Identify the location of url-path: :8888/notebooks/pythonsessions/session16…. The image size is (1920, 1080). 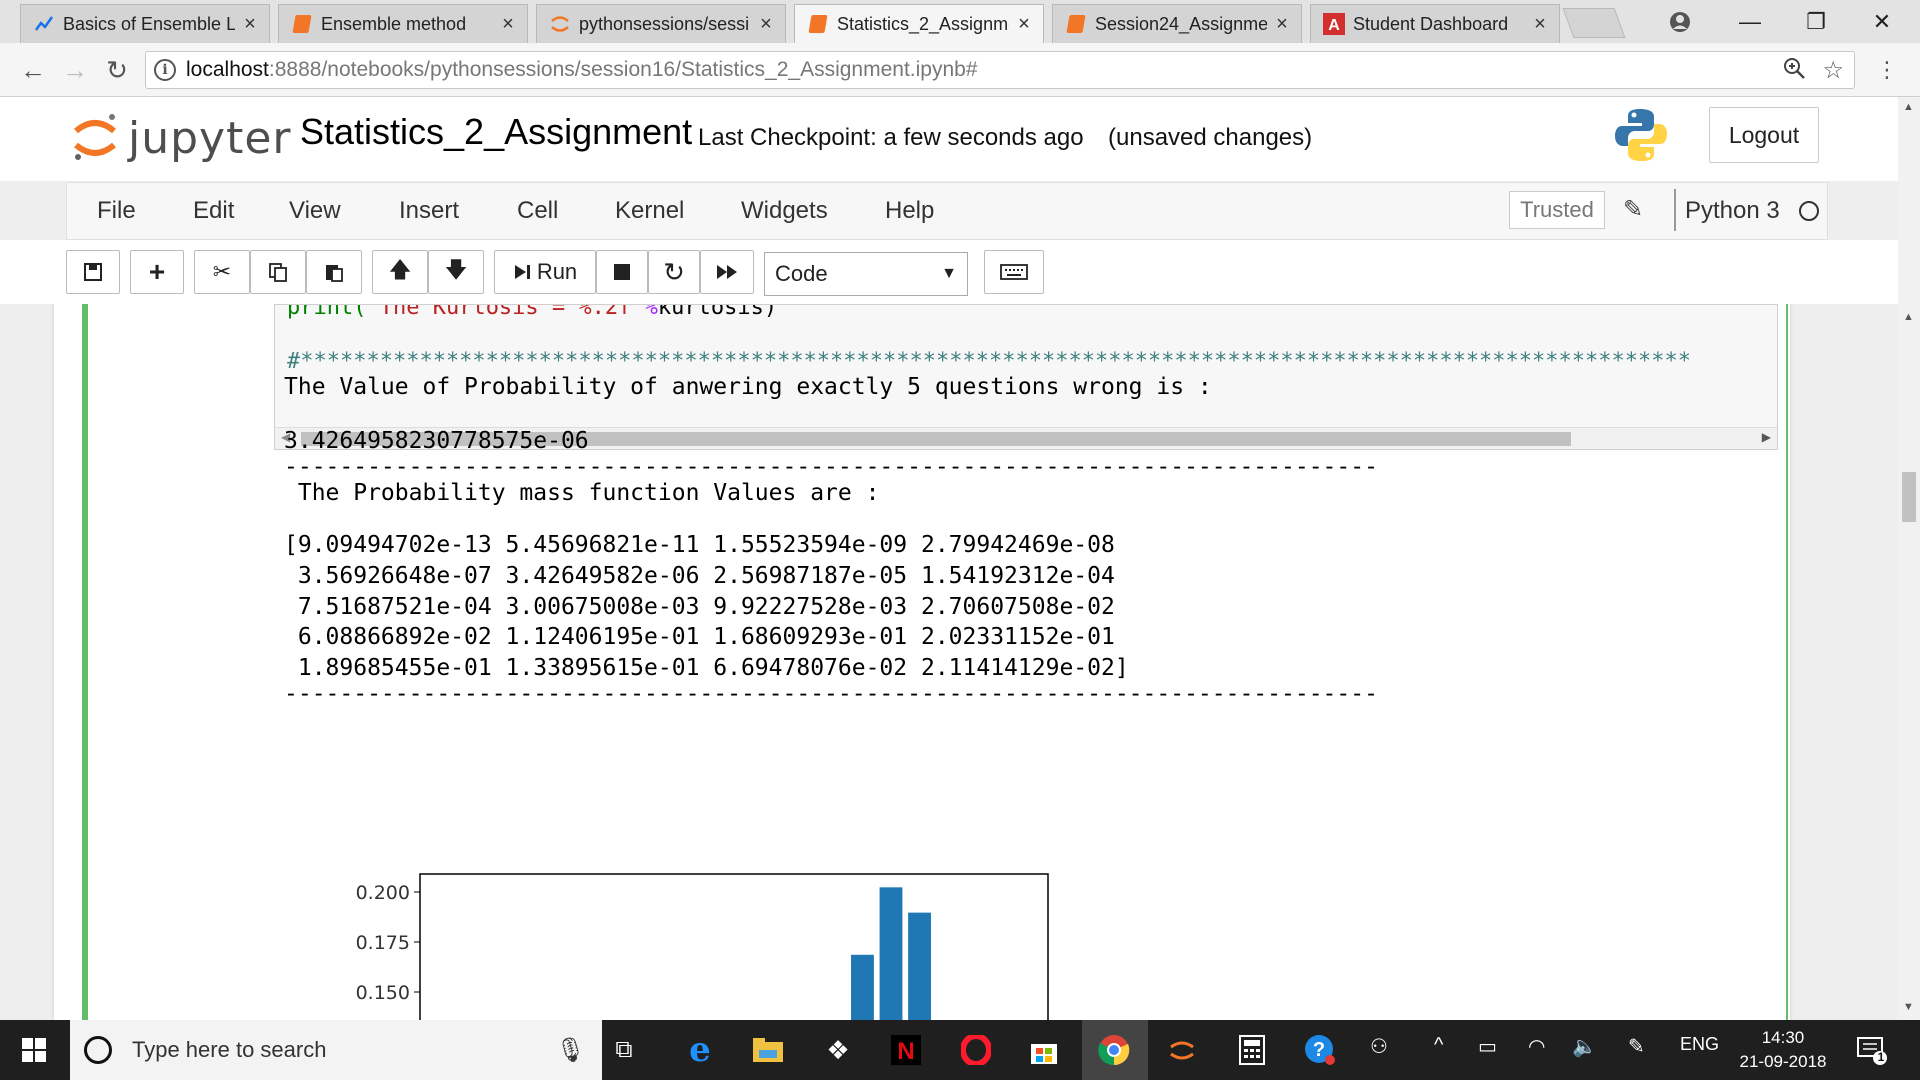
(623, 69).